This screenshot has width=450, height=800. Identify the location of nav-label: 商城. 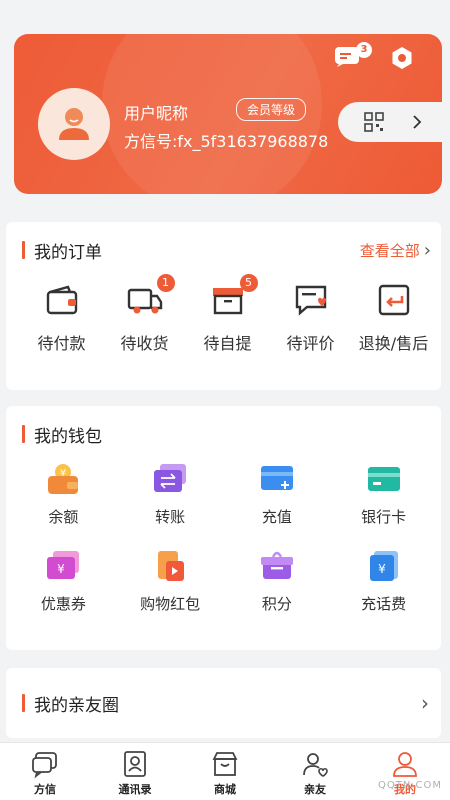
(225, 789).